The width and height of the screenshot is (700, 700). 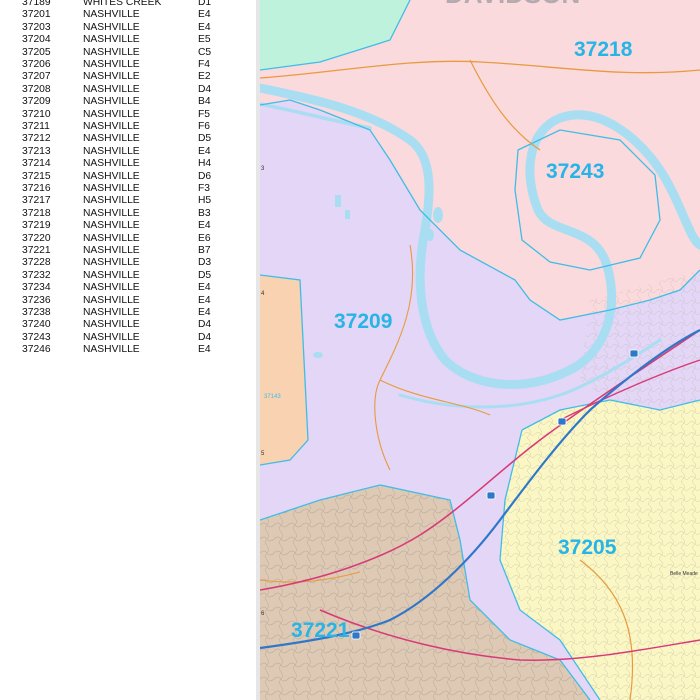 I want to click on zip-code-cell: 37210, so click(x=36, y=114).